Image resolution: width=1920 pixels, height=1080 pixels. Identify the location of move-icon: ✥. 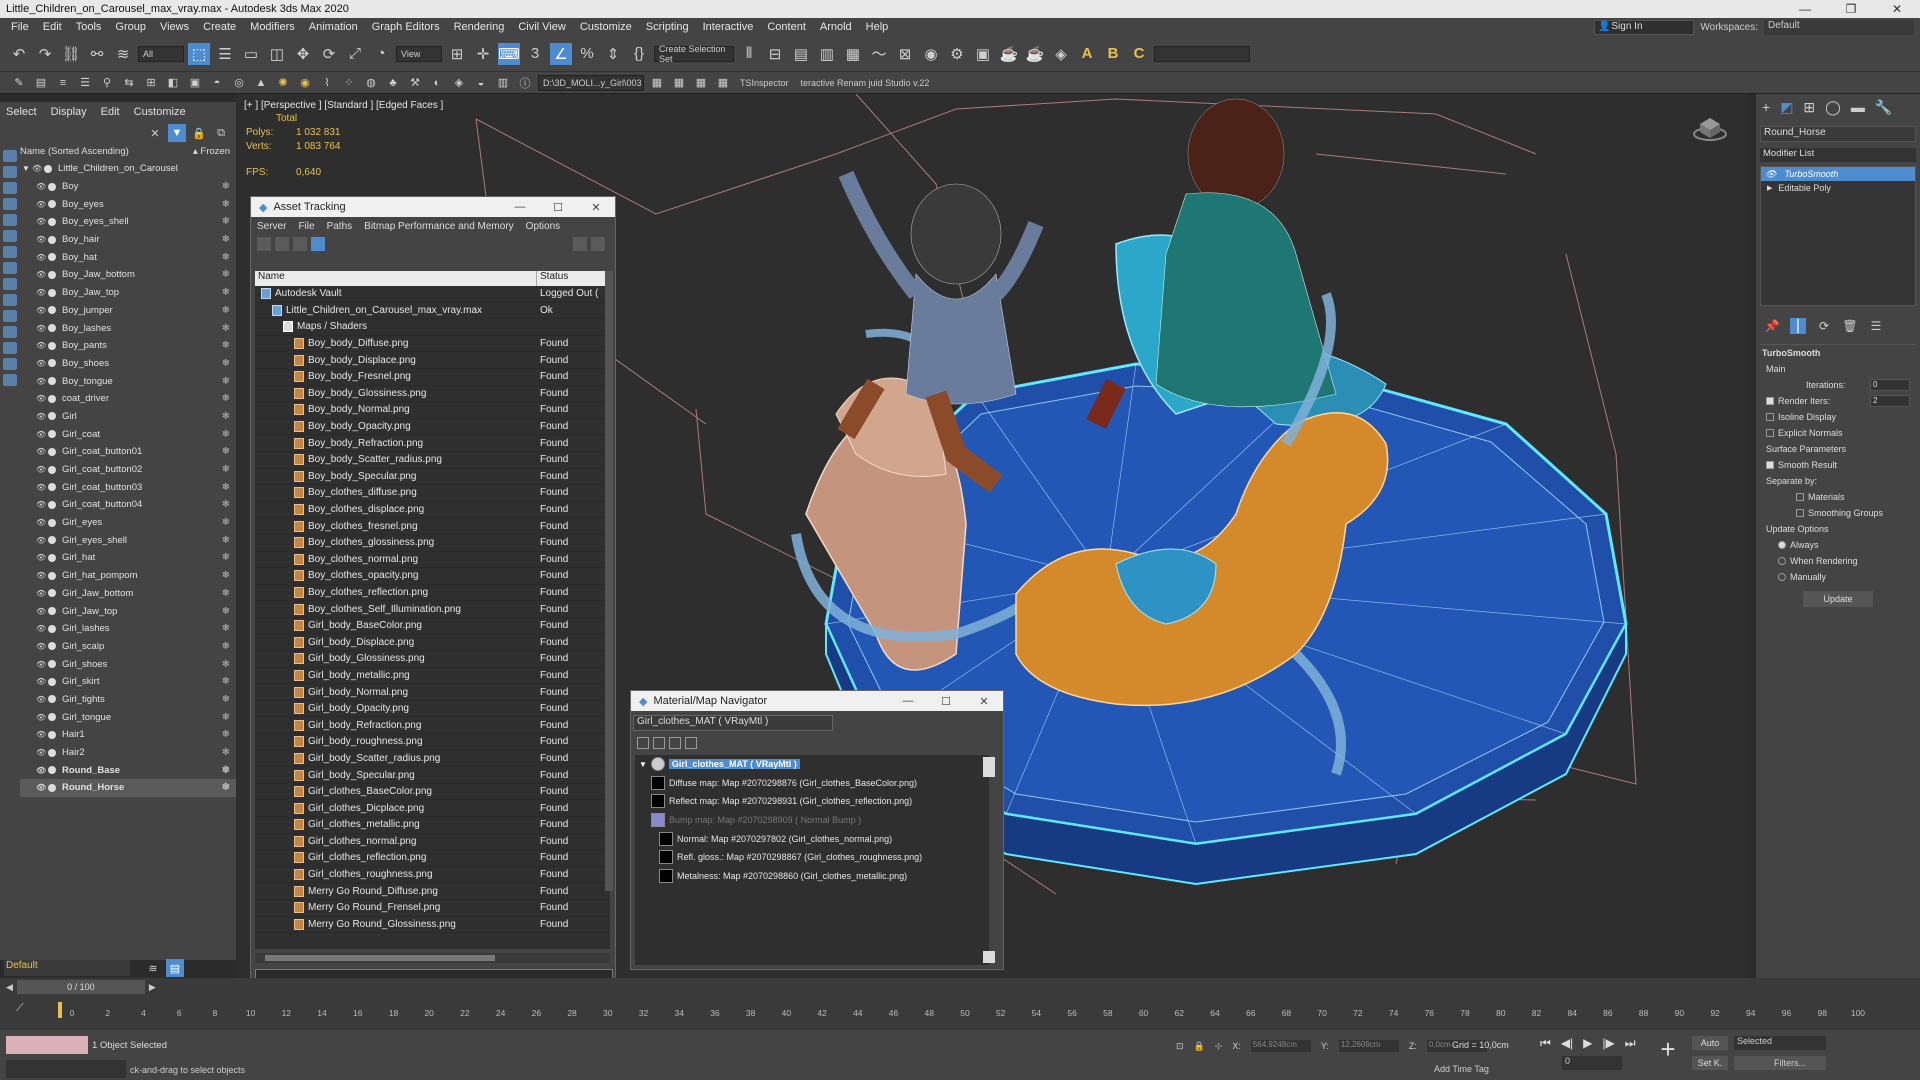
(303, 54).